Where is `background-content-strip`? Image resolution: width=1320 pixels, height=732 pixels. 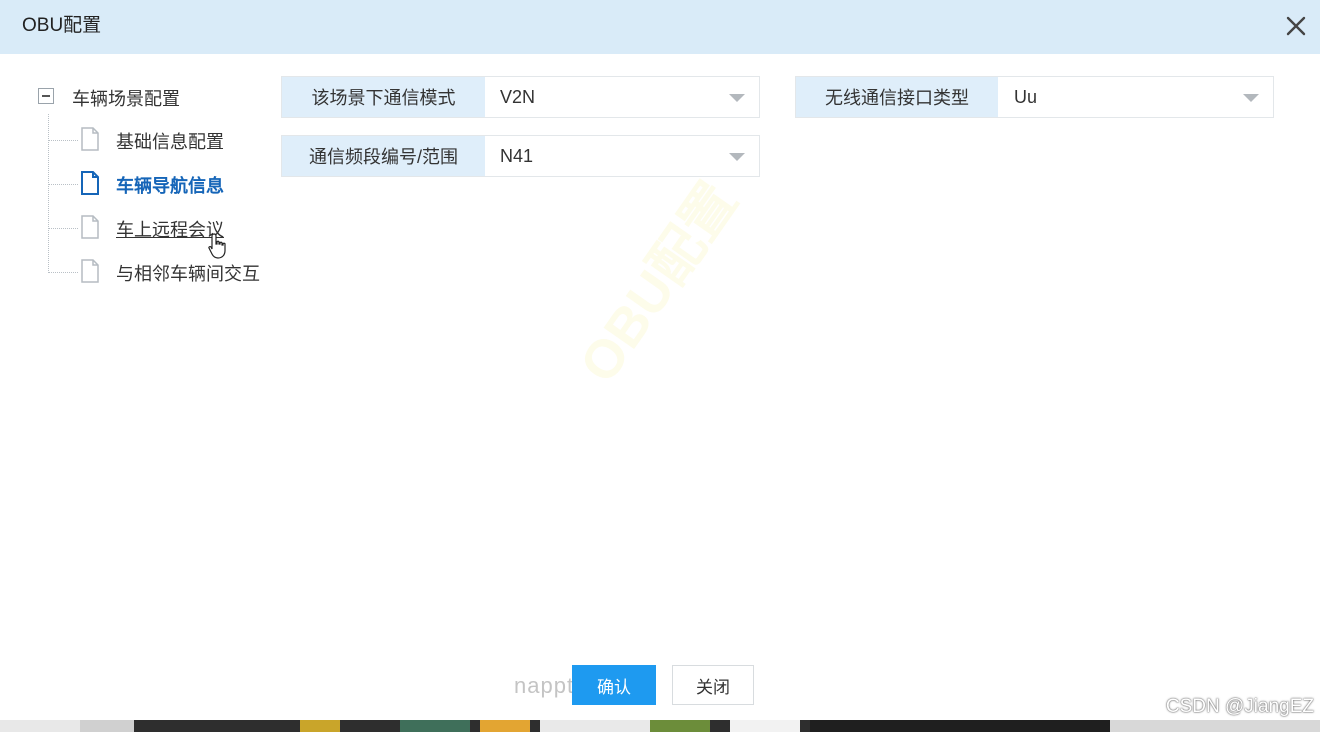
background-content-strip is located at coordinates (660, 726).